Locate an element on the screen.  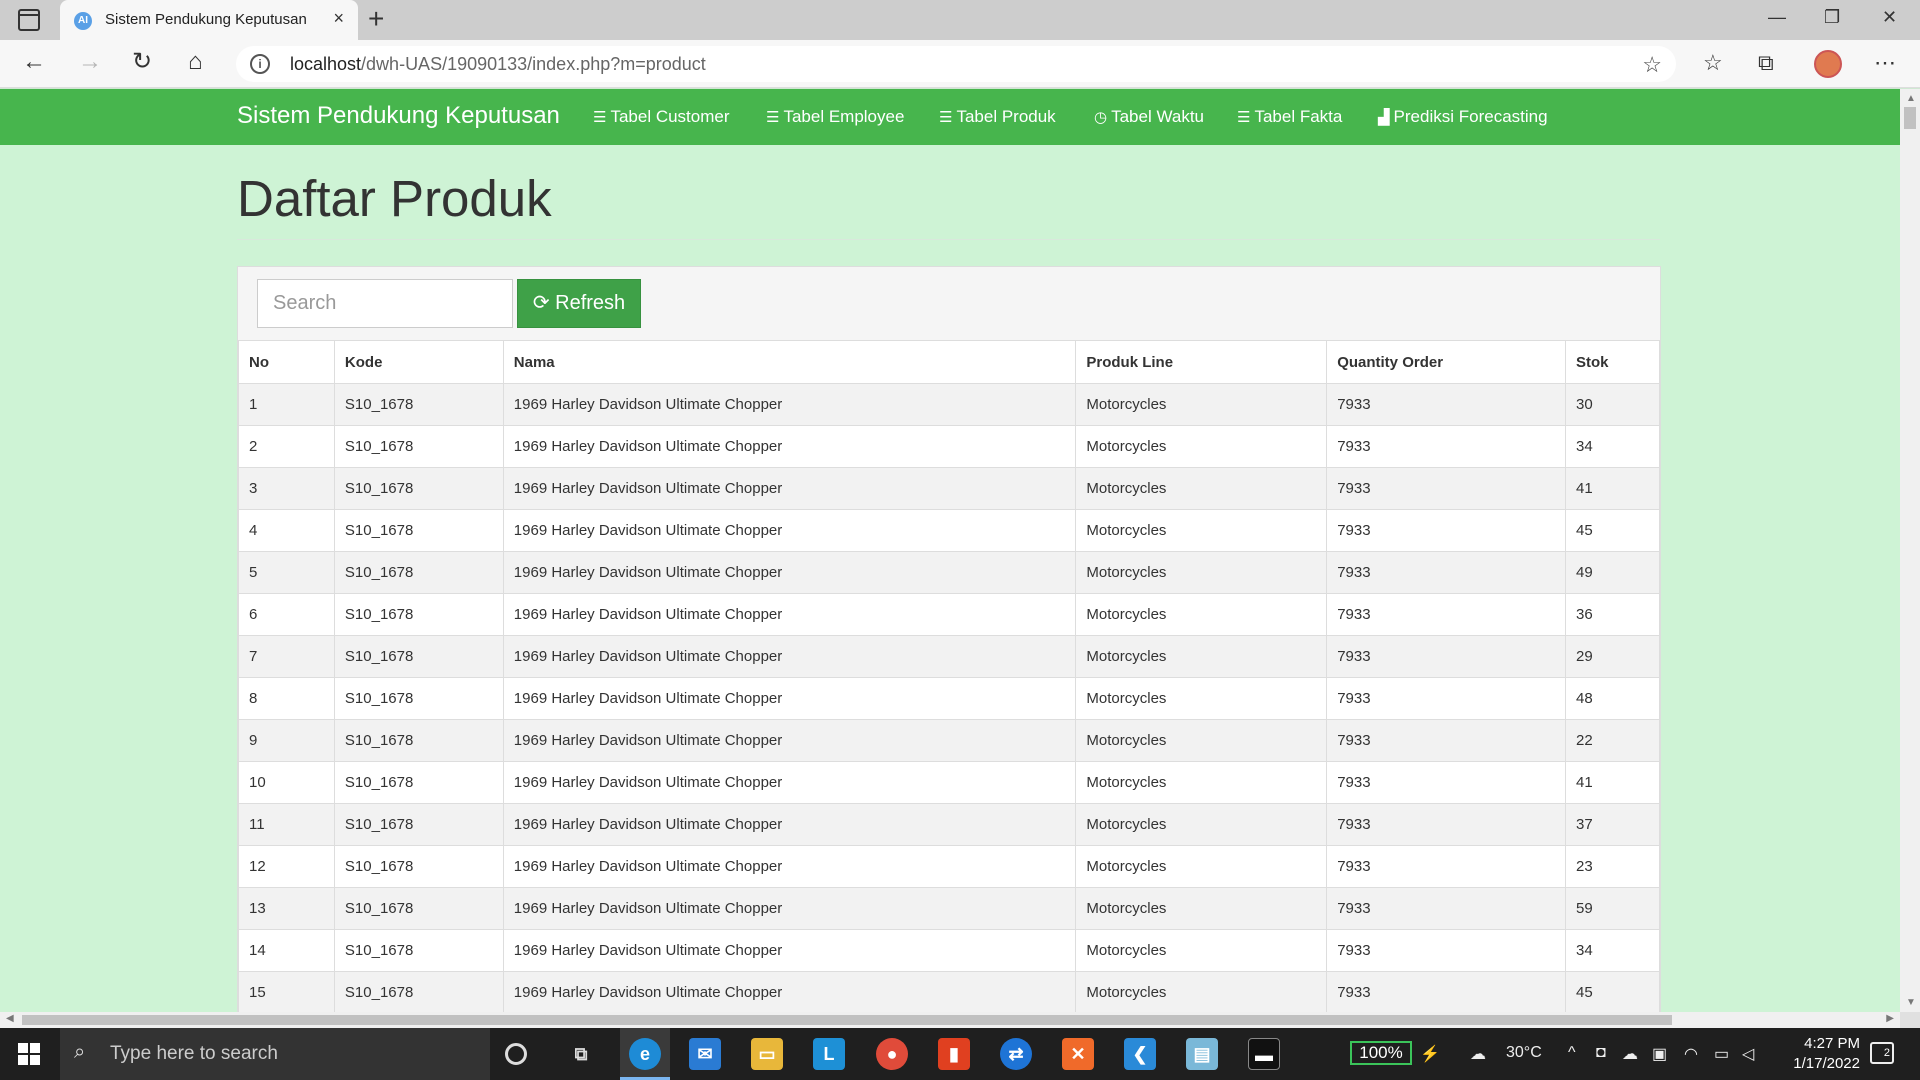
cell-no: 15 is located at coordinates (286, 991).